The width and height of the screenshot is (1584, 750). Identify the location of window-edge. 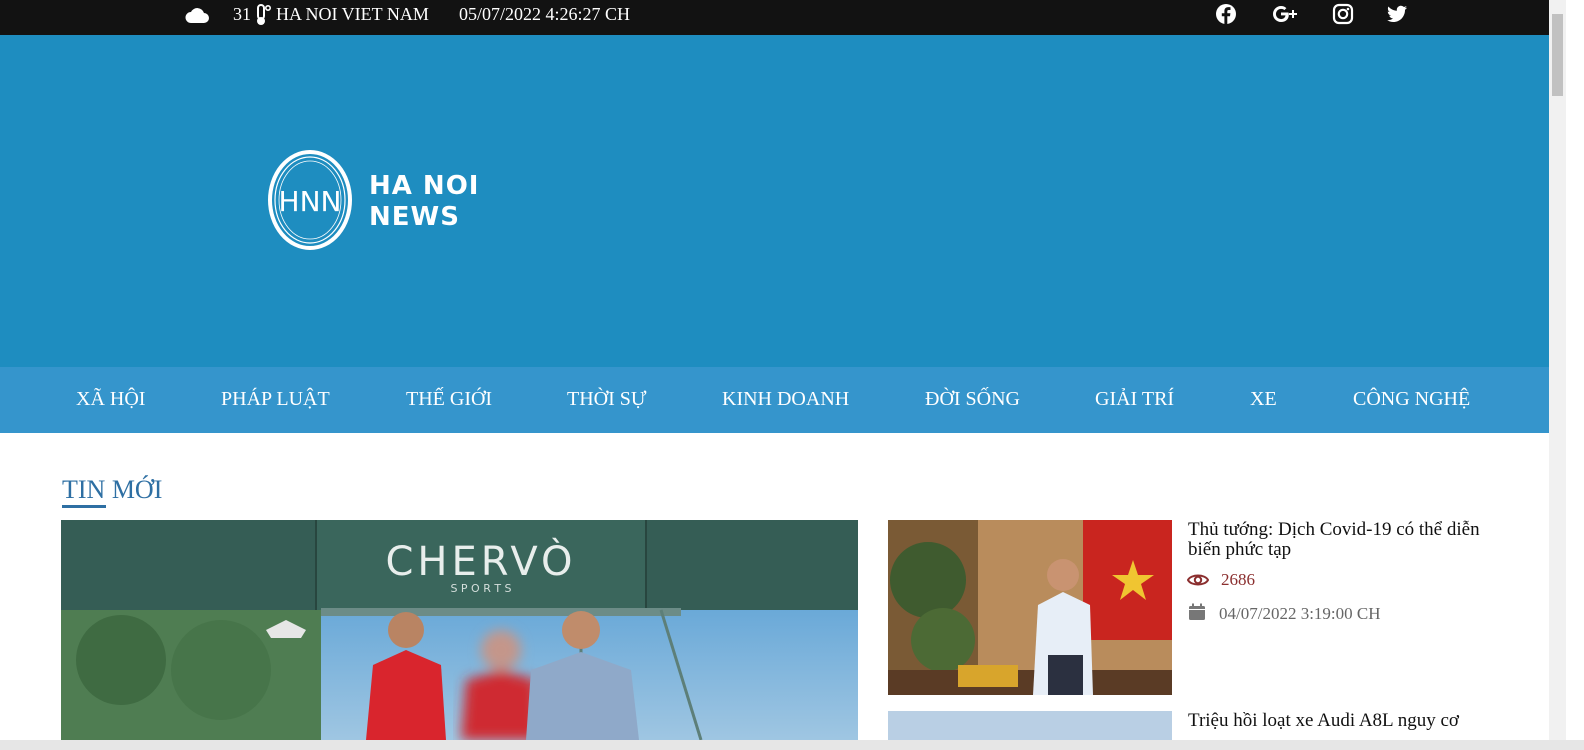
(1575, 375).